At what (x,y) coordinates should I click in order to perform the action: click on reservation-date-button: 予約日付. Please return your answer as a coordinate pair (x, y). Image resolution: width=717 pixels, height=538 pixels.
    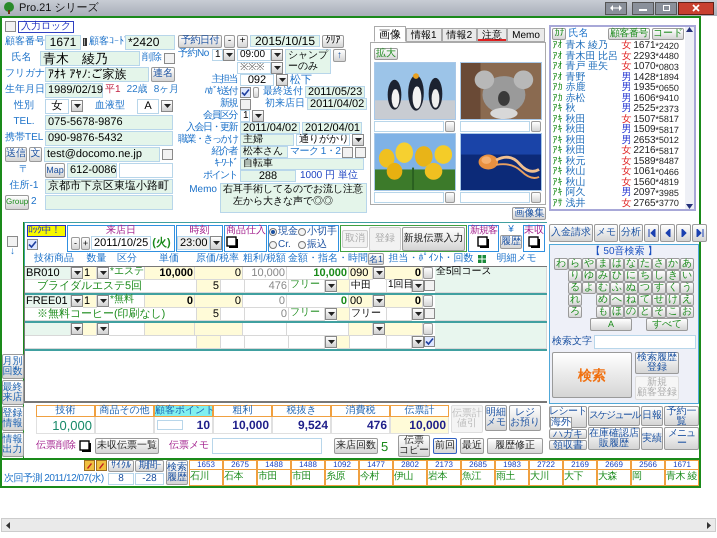
    Looking at the image, I should click on (200, 41).